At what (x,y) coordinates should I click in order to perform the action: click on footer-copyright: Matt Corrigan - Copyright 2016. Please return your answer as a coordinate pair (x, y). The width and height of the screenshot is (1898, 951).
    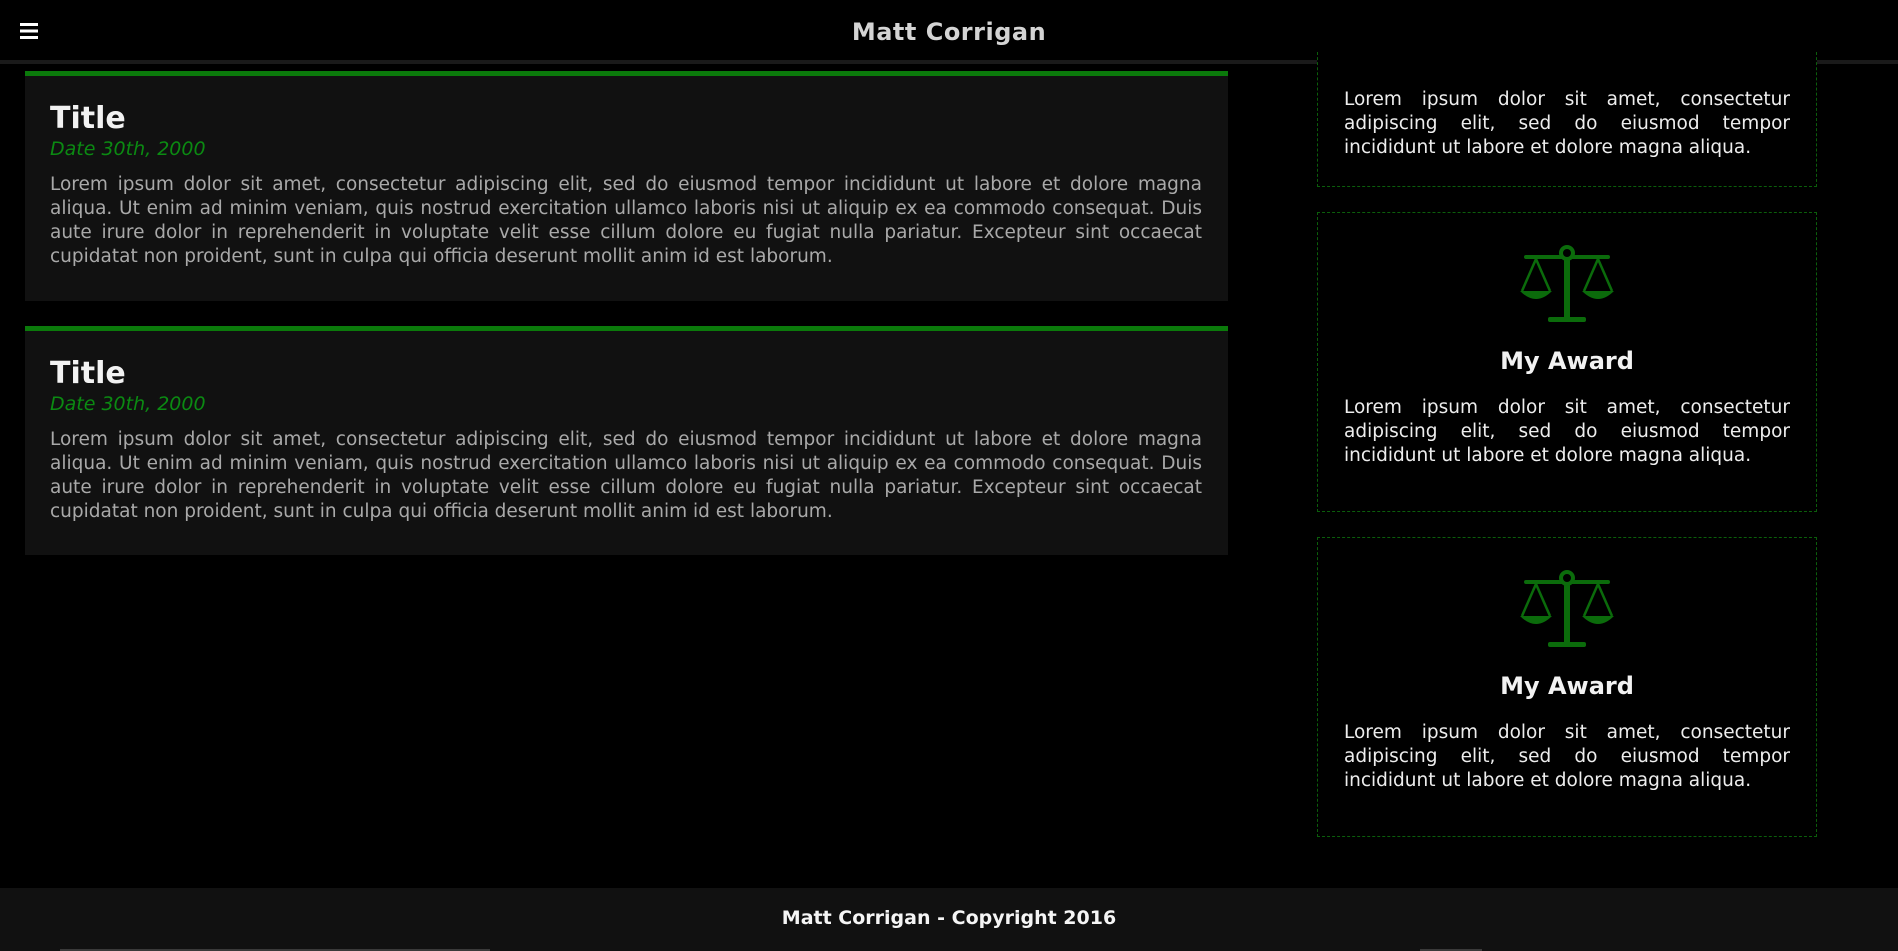
    Looking at the image, I should click on (949, 918).